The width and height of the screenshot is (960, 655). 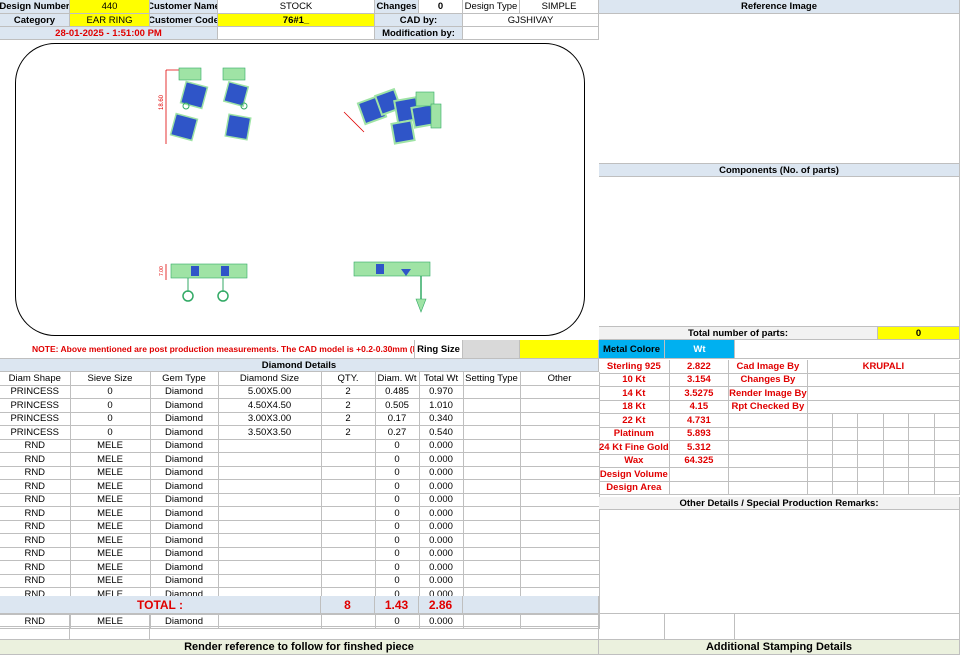 I want to click on customer-name-value: STOCK, so click(x=296, y=7).